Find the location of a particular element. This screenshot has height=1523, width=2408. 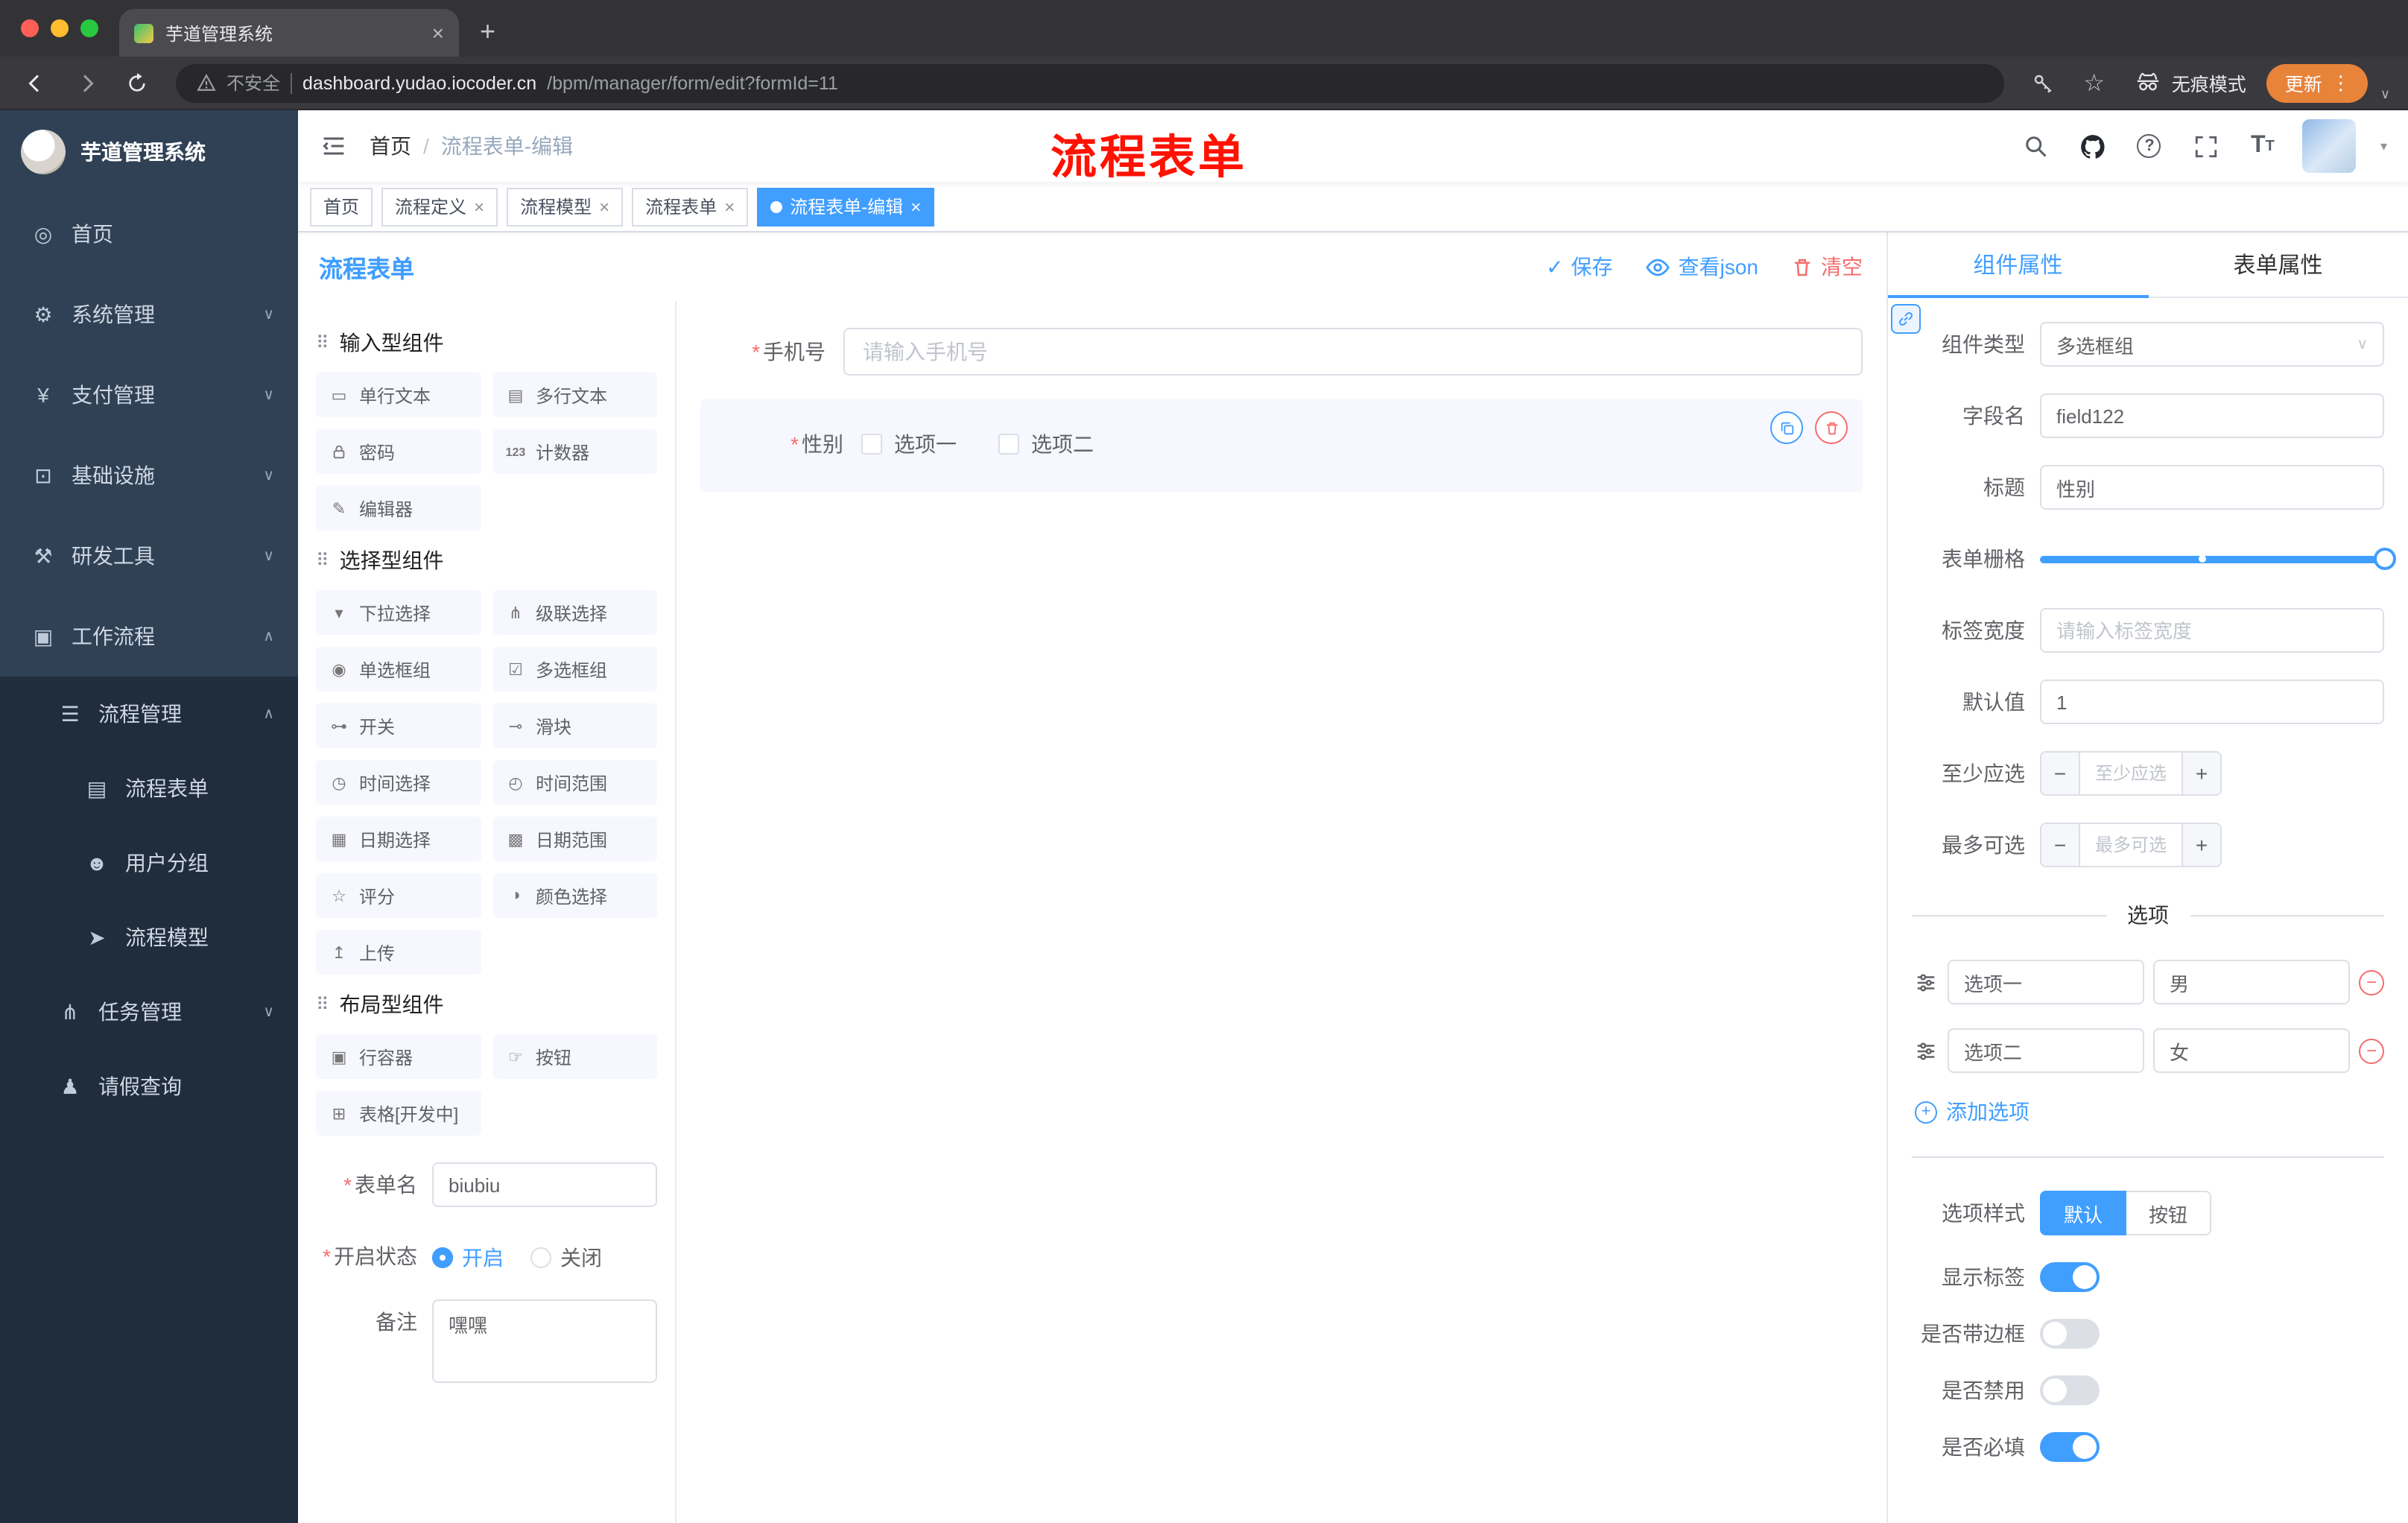

gender-option2-checkbox: 选项二 is located at coordinates (1046, 444).